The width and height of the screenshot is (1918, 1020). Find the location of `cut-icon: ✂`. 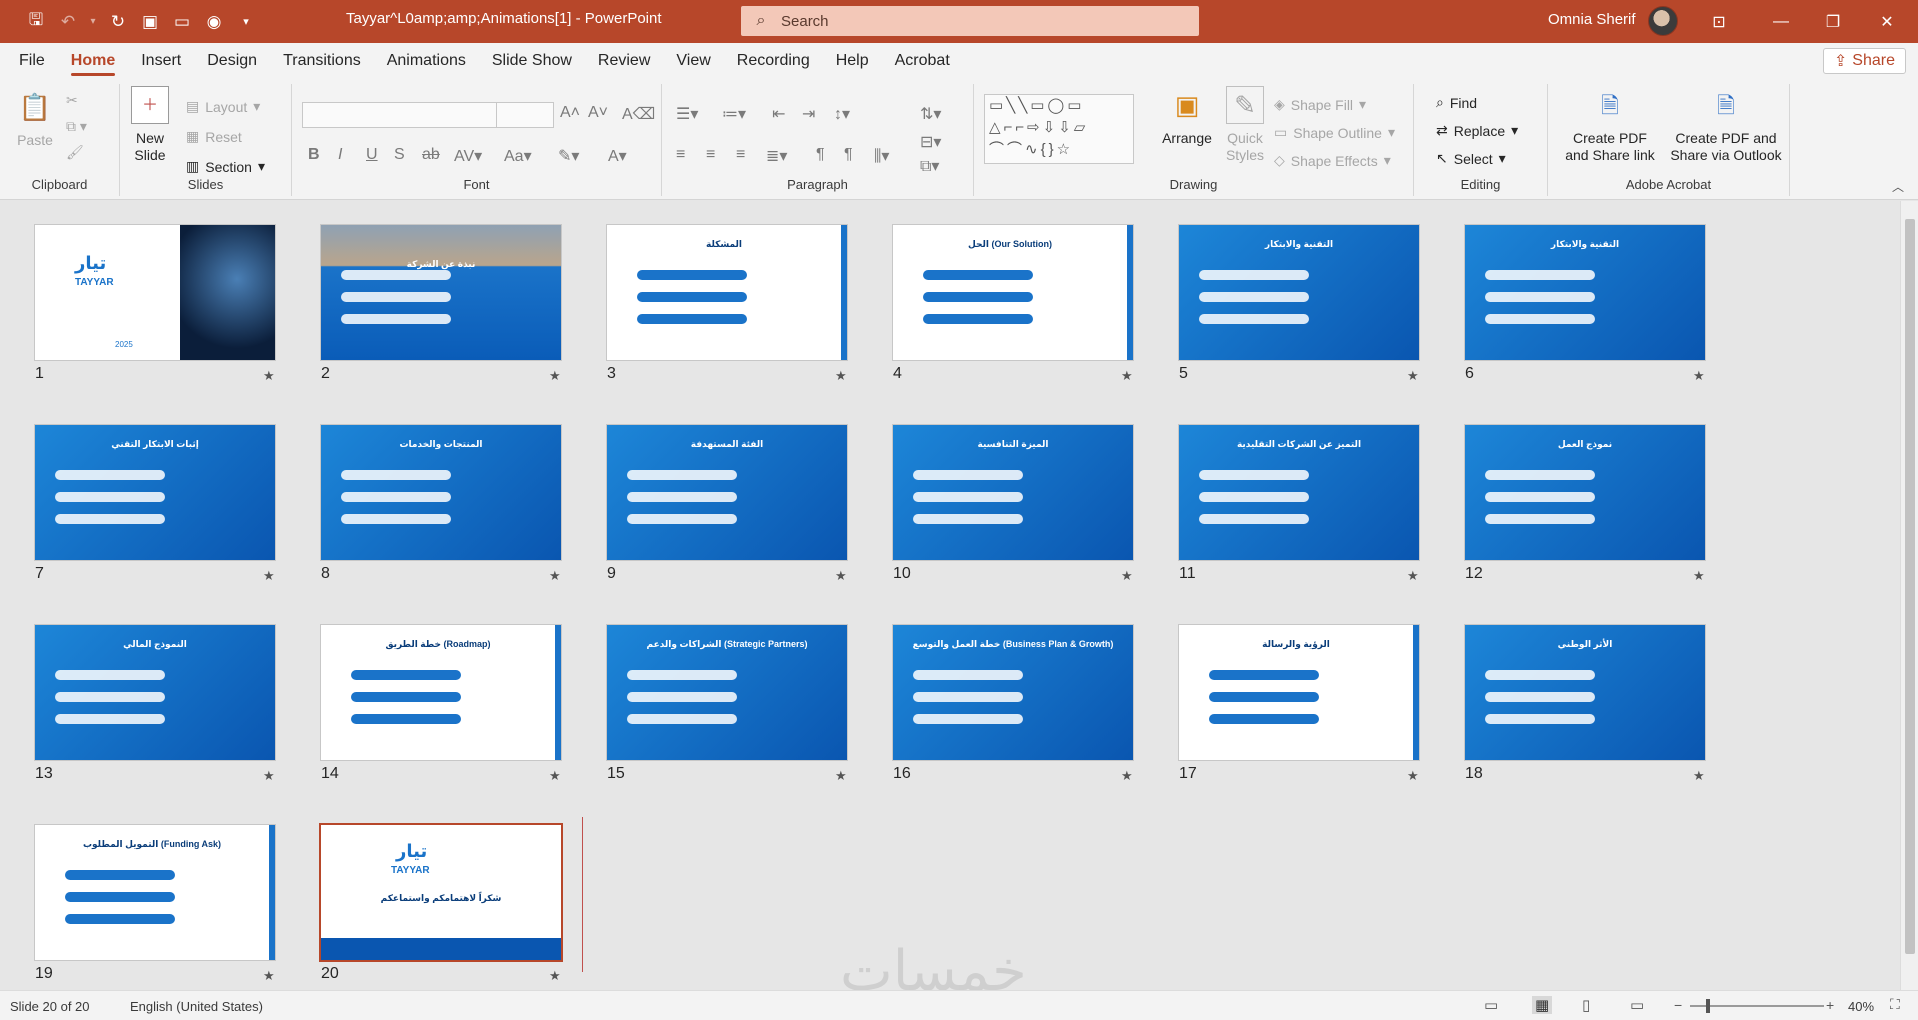

cut-icon: ✂ is located at coordinates (72, 100).